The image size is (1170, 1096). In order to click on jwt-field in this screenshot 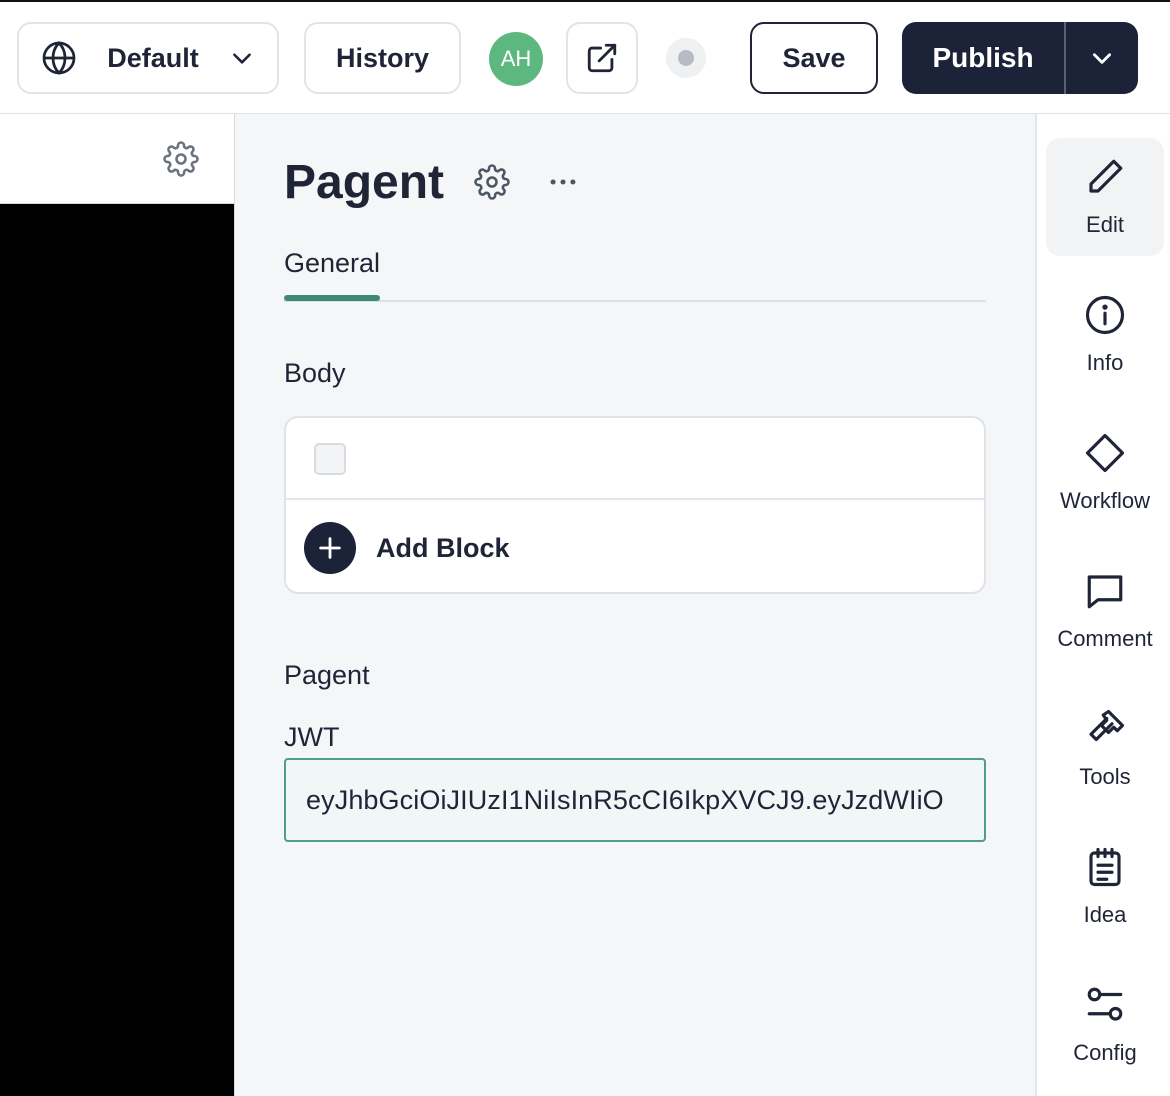, I will do `click(635, 800)`.